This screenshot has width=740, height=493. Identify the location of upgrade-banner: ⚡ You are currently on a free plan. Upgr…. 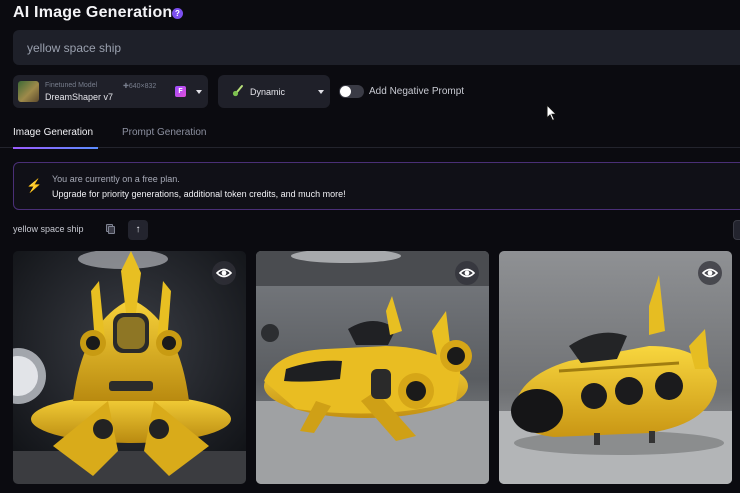
(376, 186).